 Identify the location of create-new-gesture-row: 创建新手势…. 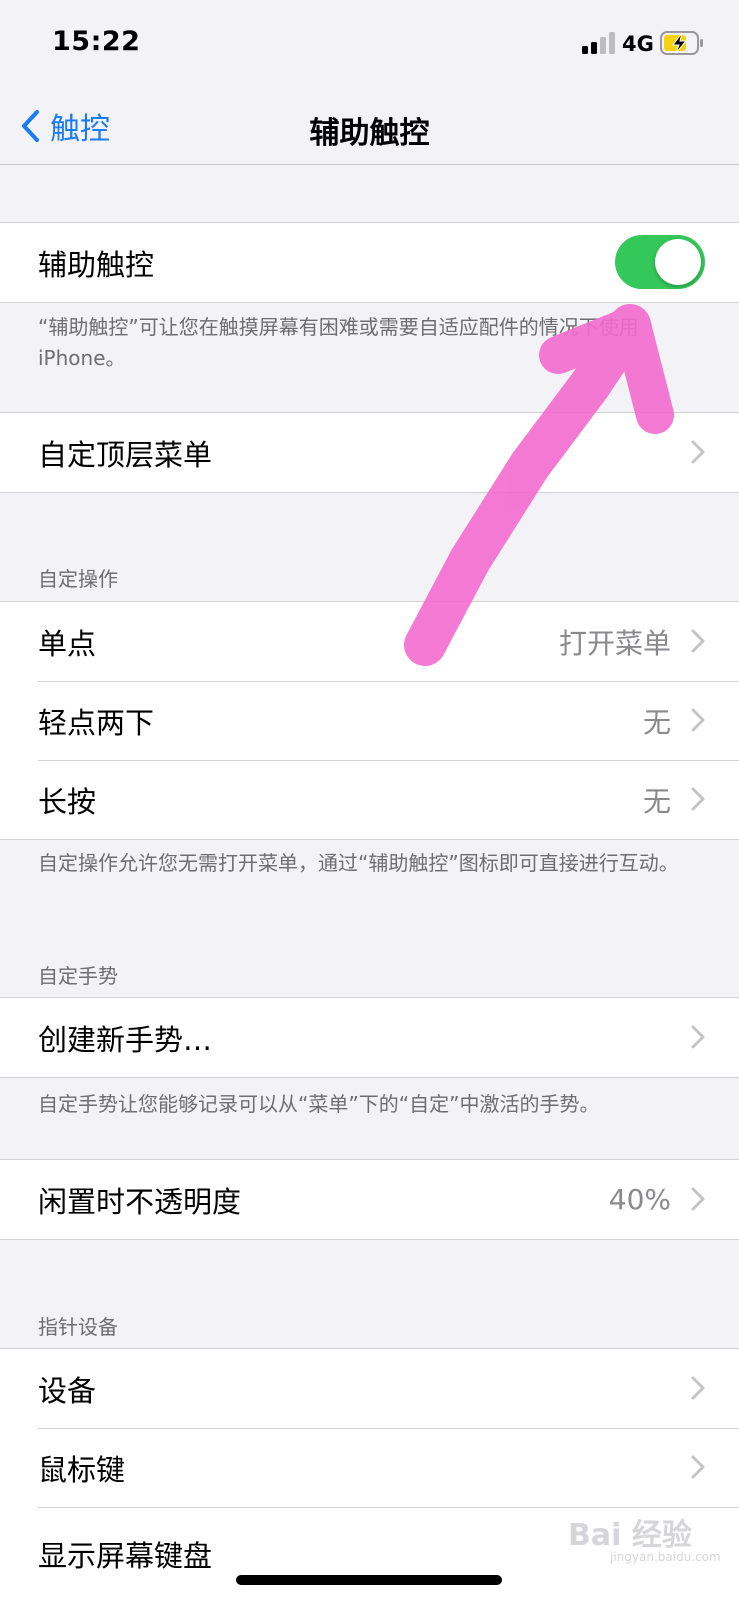
(369, 1037).